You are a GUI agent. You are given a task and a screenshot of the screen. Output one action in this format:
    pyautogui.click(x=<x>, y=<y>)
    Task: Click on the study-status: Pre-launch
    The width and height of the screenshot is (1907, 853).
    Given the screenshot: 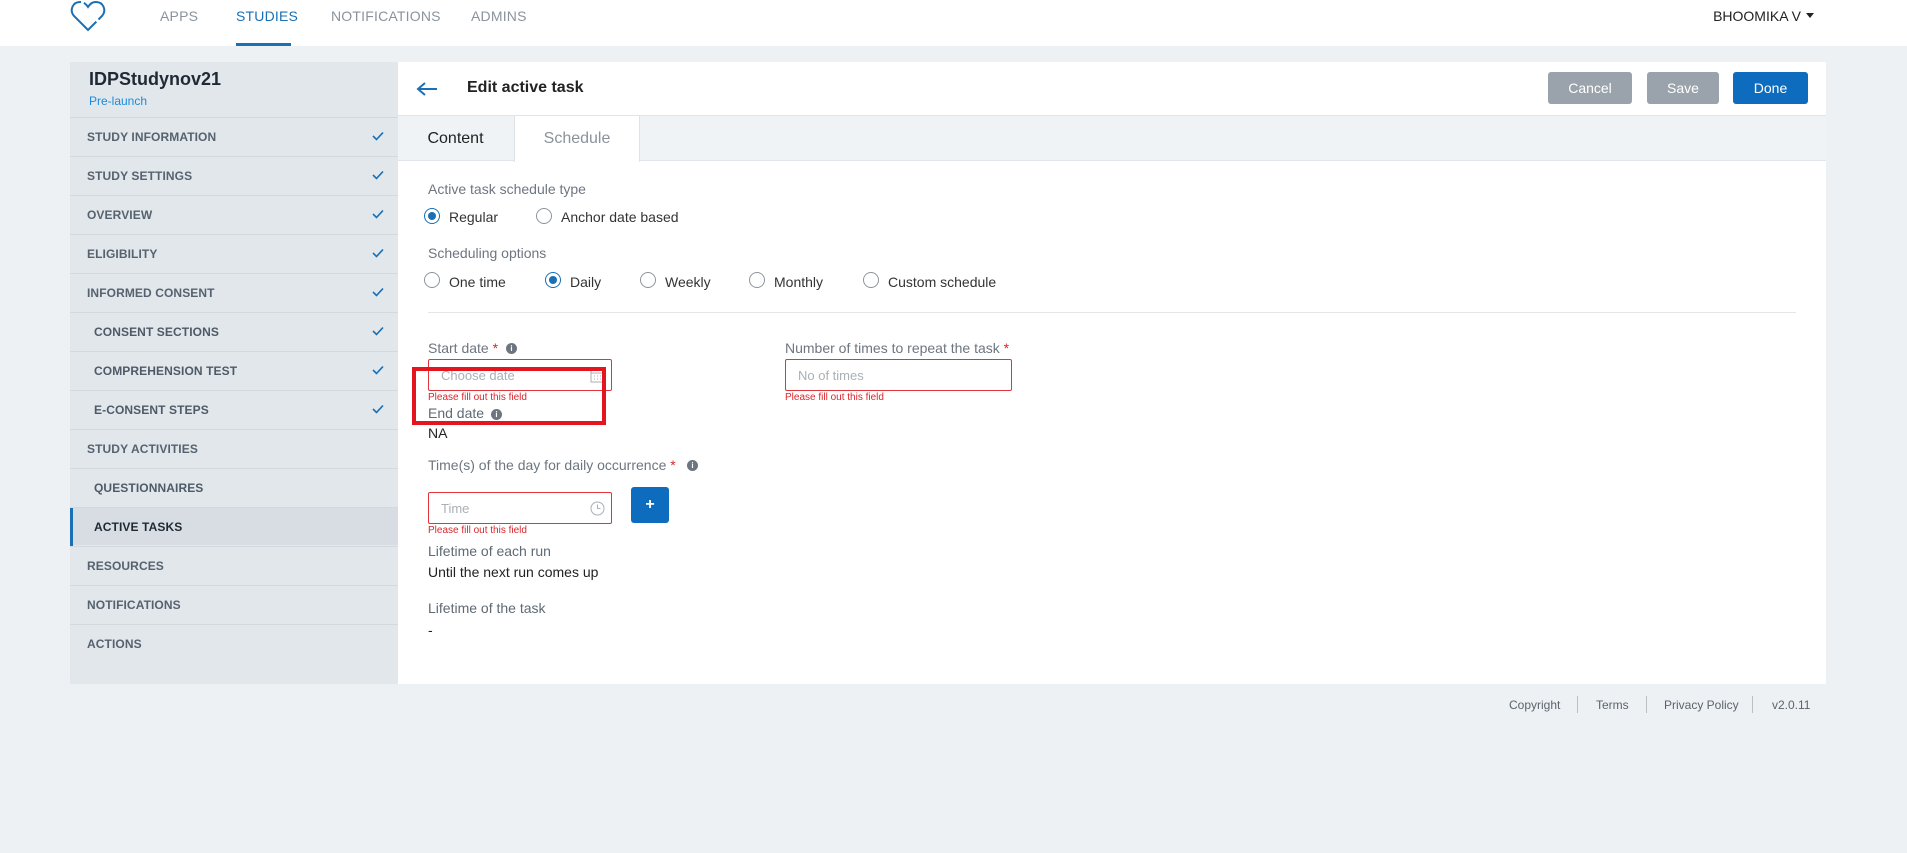 What is the action you would take?
    pyautogui.click(x=118, y=101)
    